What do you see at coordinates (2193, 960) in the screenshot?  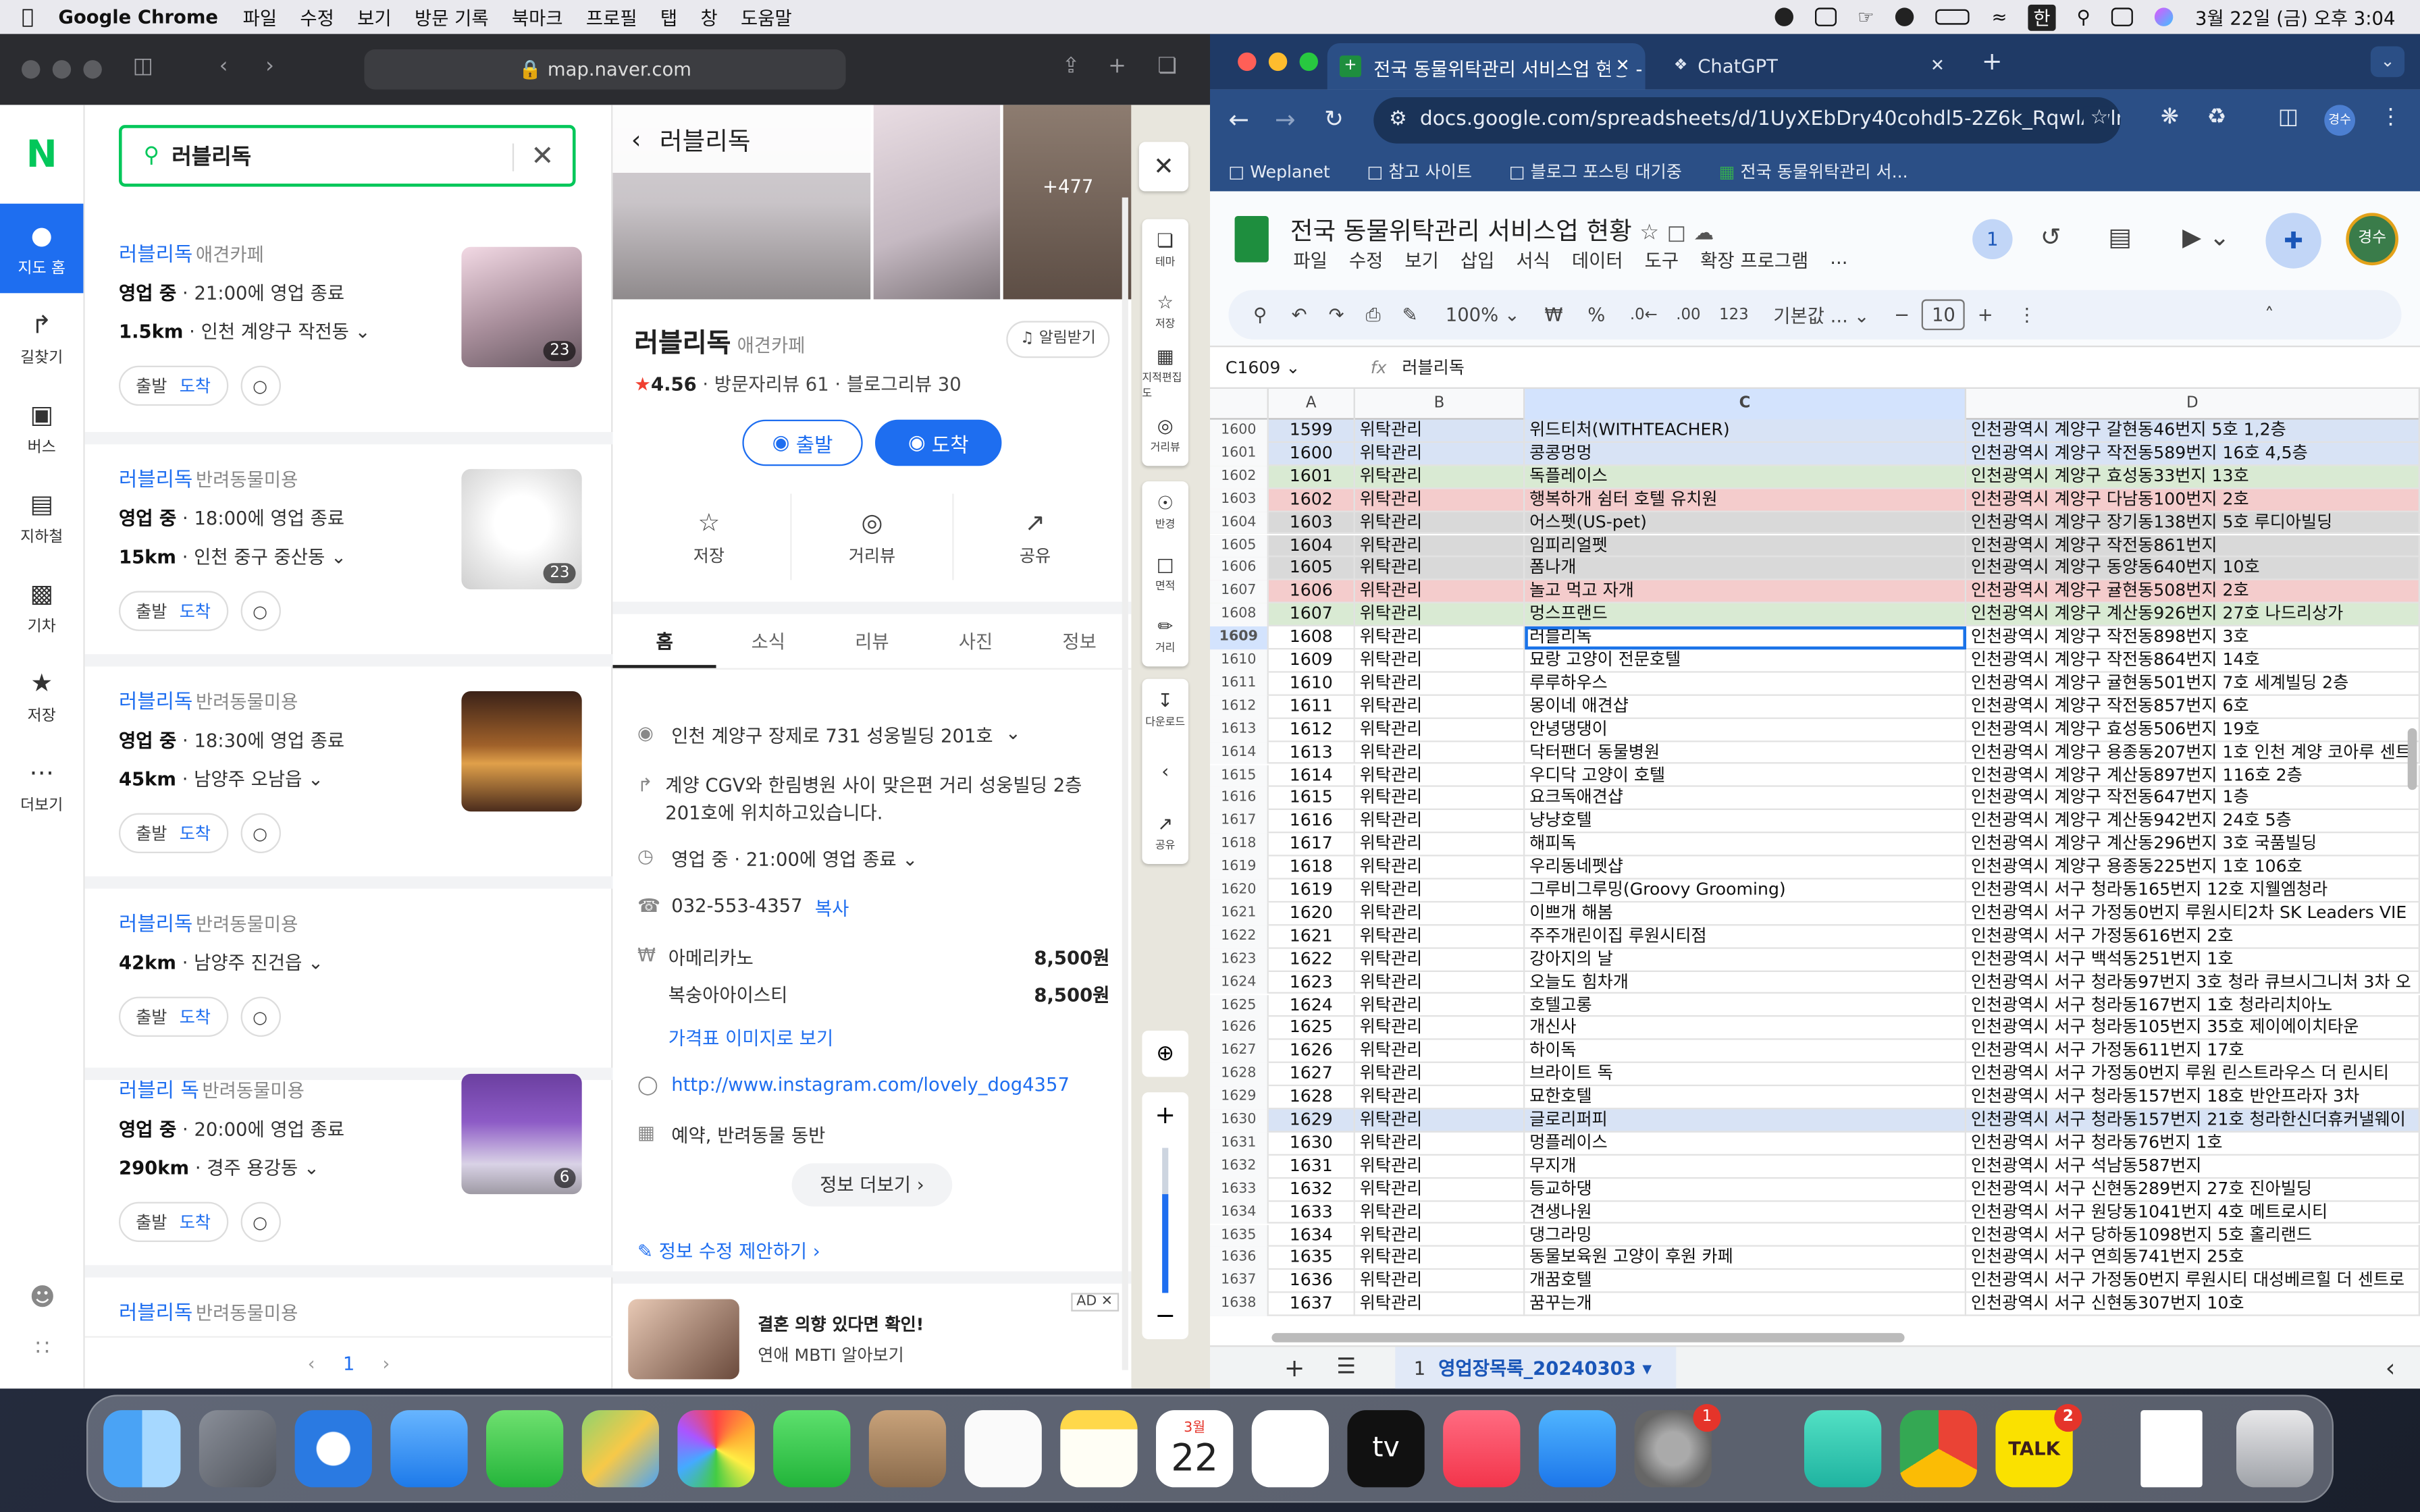 I see `cell-d: 인천광역시 서구 백석동251번지 1호` at bounding box center [2193, 960].